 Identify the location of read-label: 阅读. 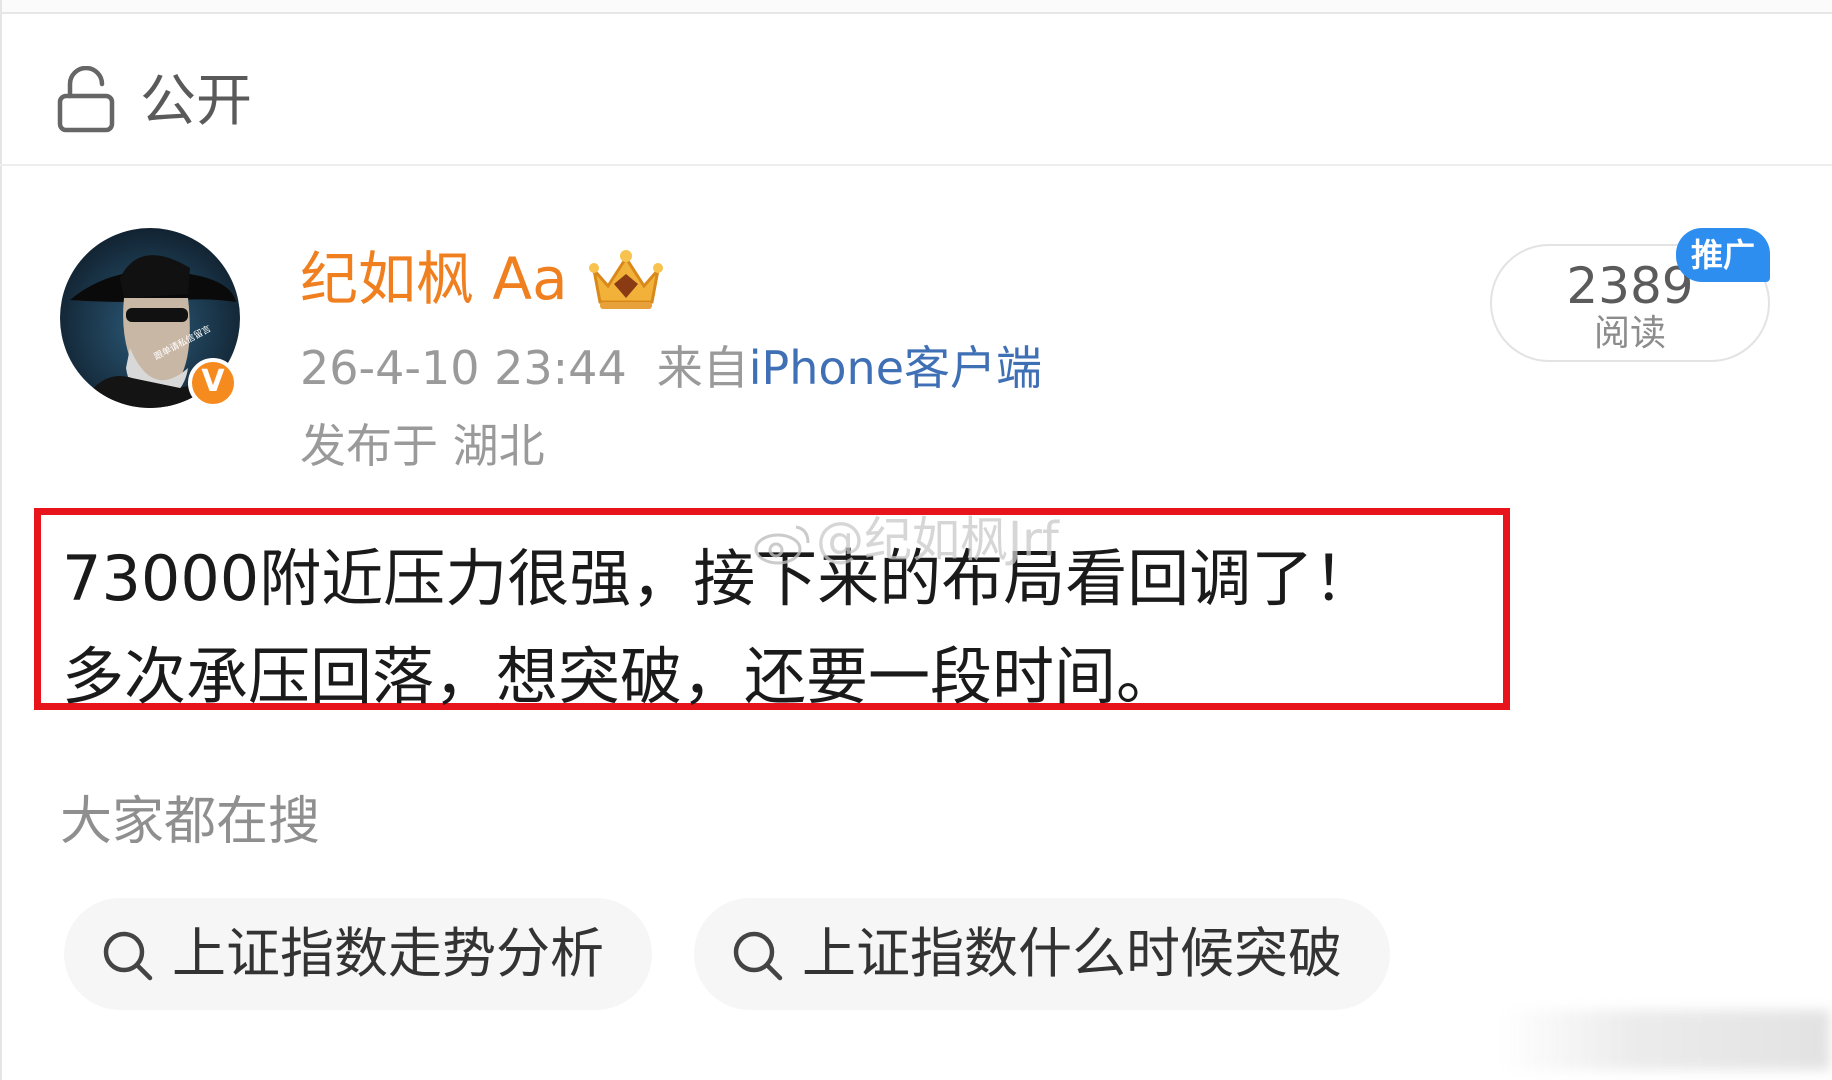
(1629, 333).